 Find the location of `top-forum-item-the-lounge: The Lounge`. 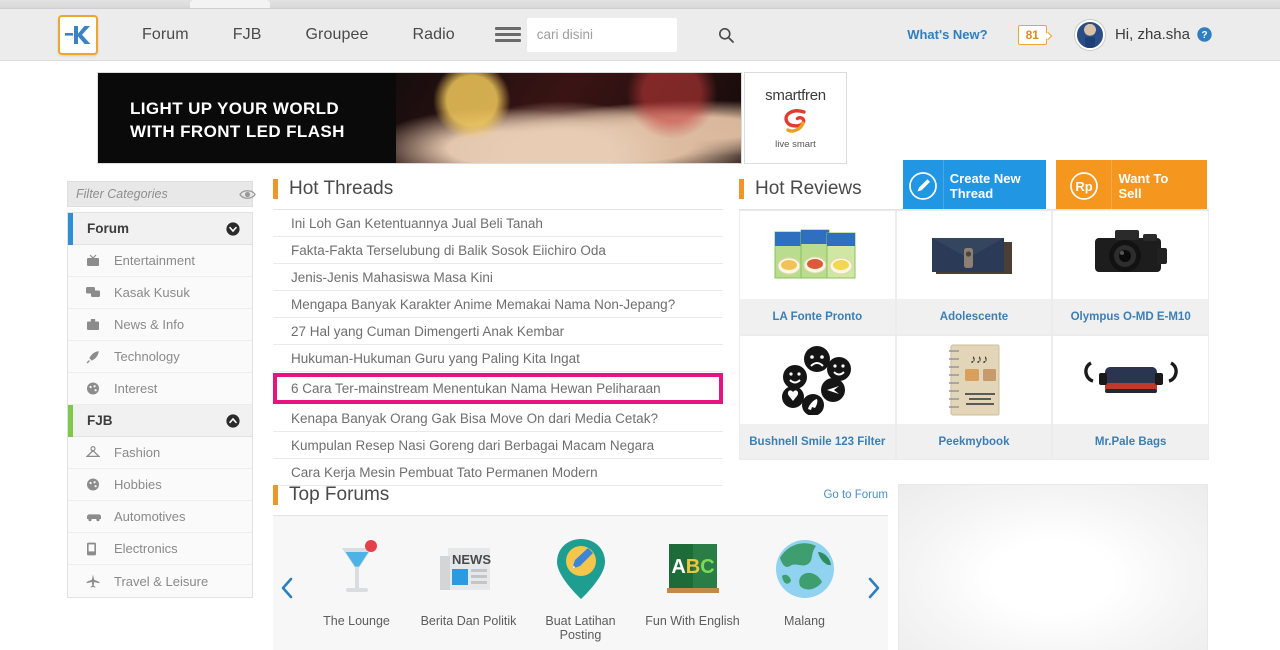

top-forum-item-the-lounge: The Lounge is located at coordinates (357, 581).